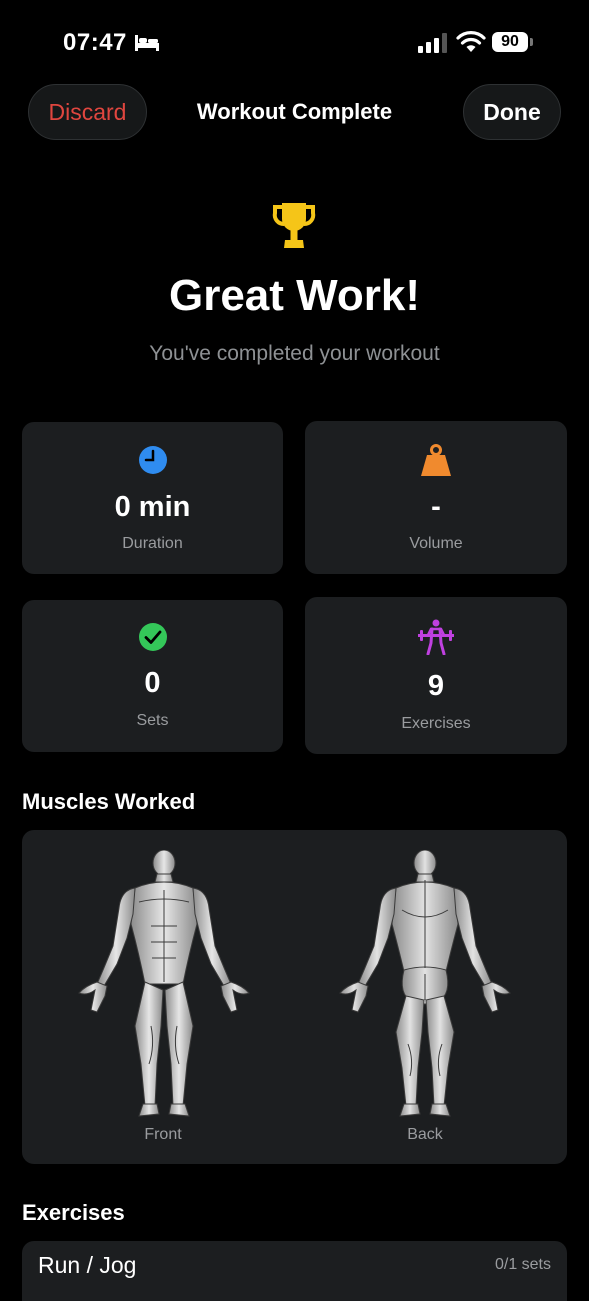  I want to click on body-back-figure, so click(425, 983).